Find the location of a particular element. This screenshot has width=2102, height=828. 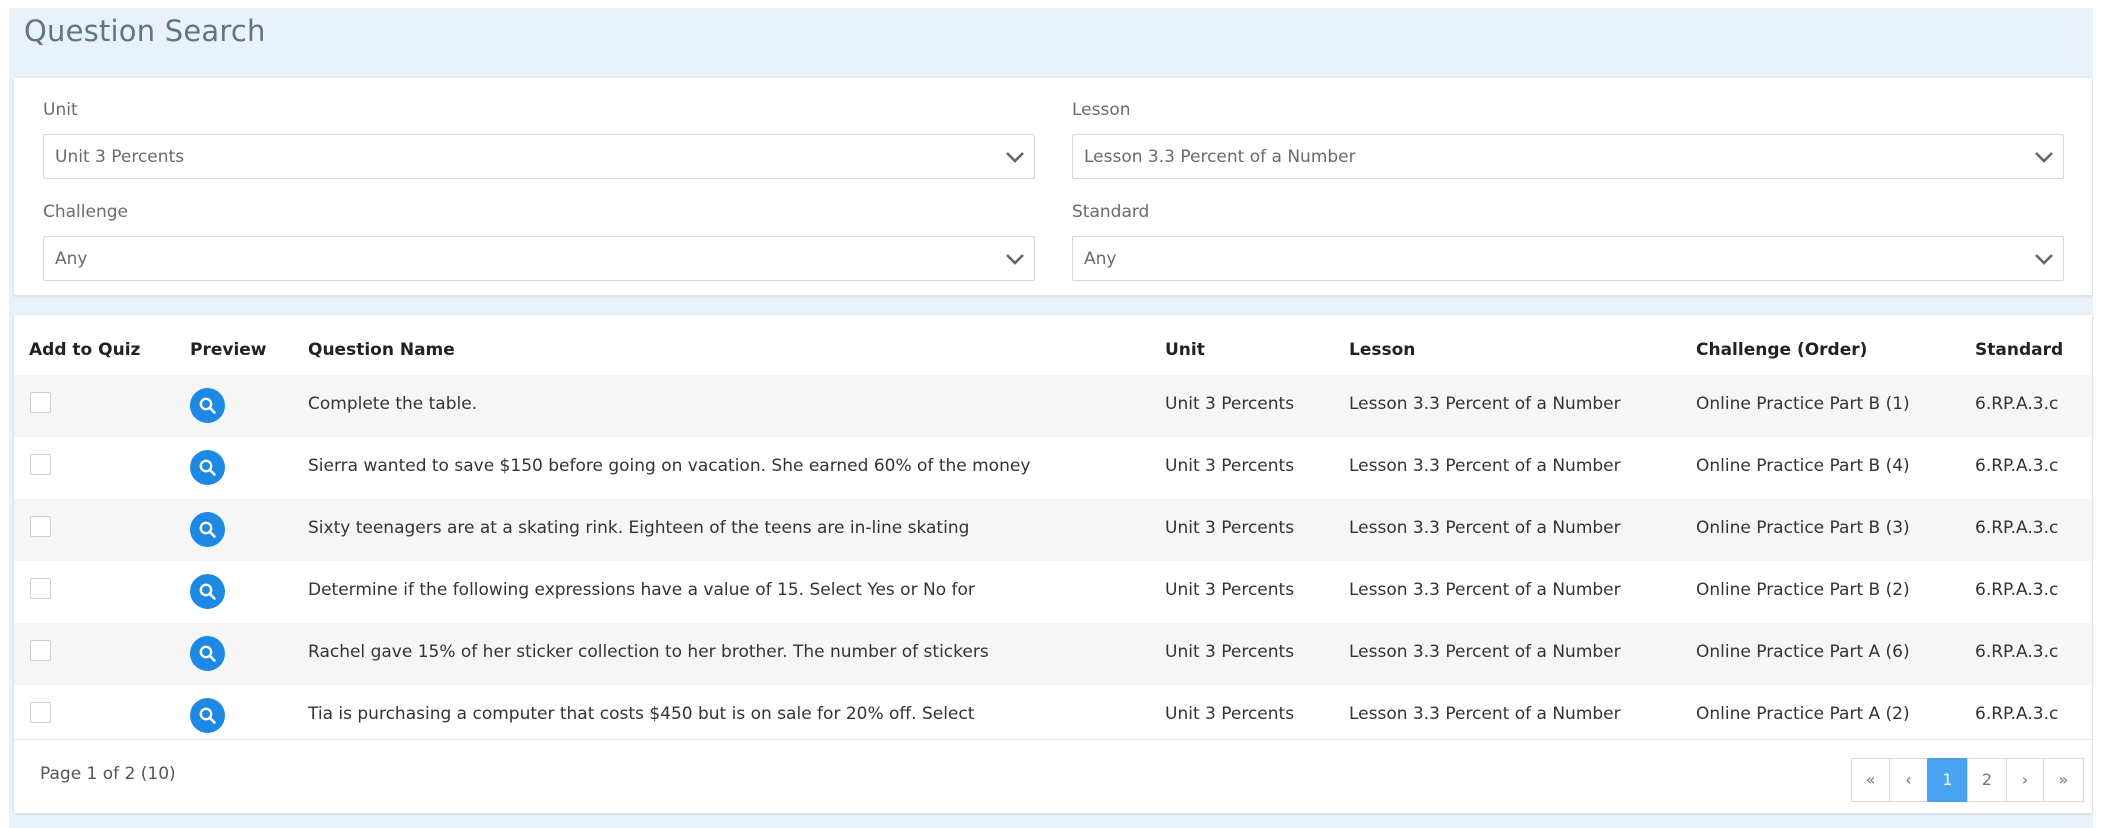

col-header-lesson: Lesson is located at coordinates (1382, 350).